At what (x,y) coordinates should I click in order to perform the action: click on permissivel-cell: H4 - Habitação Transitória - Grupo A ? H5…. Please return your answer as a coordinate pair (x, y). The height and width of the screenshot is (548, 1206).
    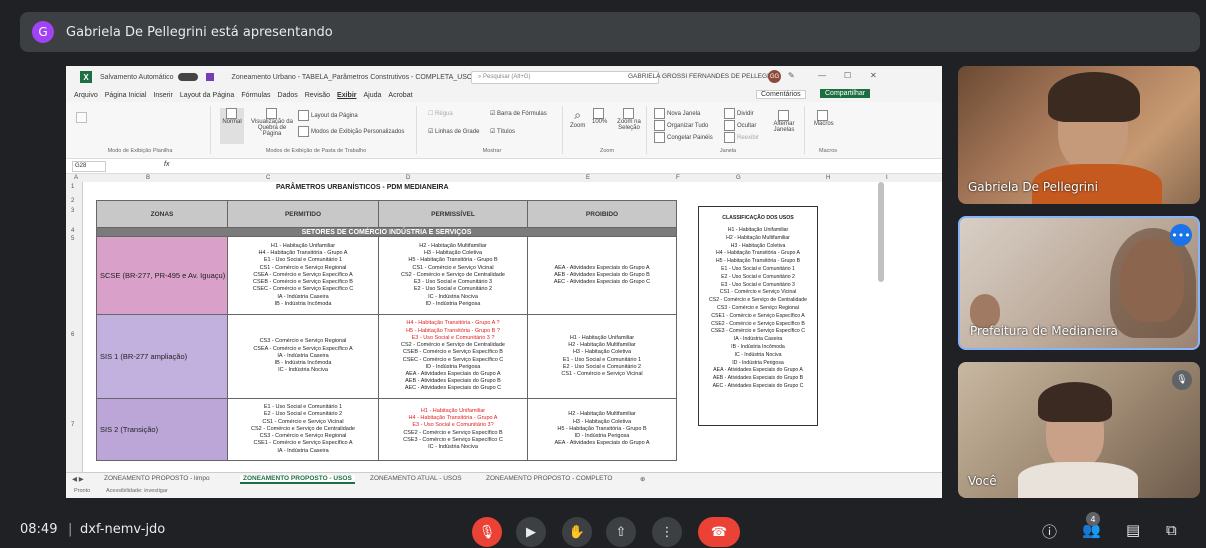
    Looking at the image, I should click on (453, 356).